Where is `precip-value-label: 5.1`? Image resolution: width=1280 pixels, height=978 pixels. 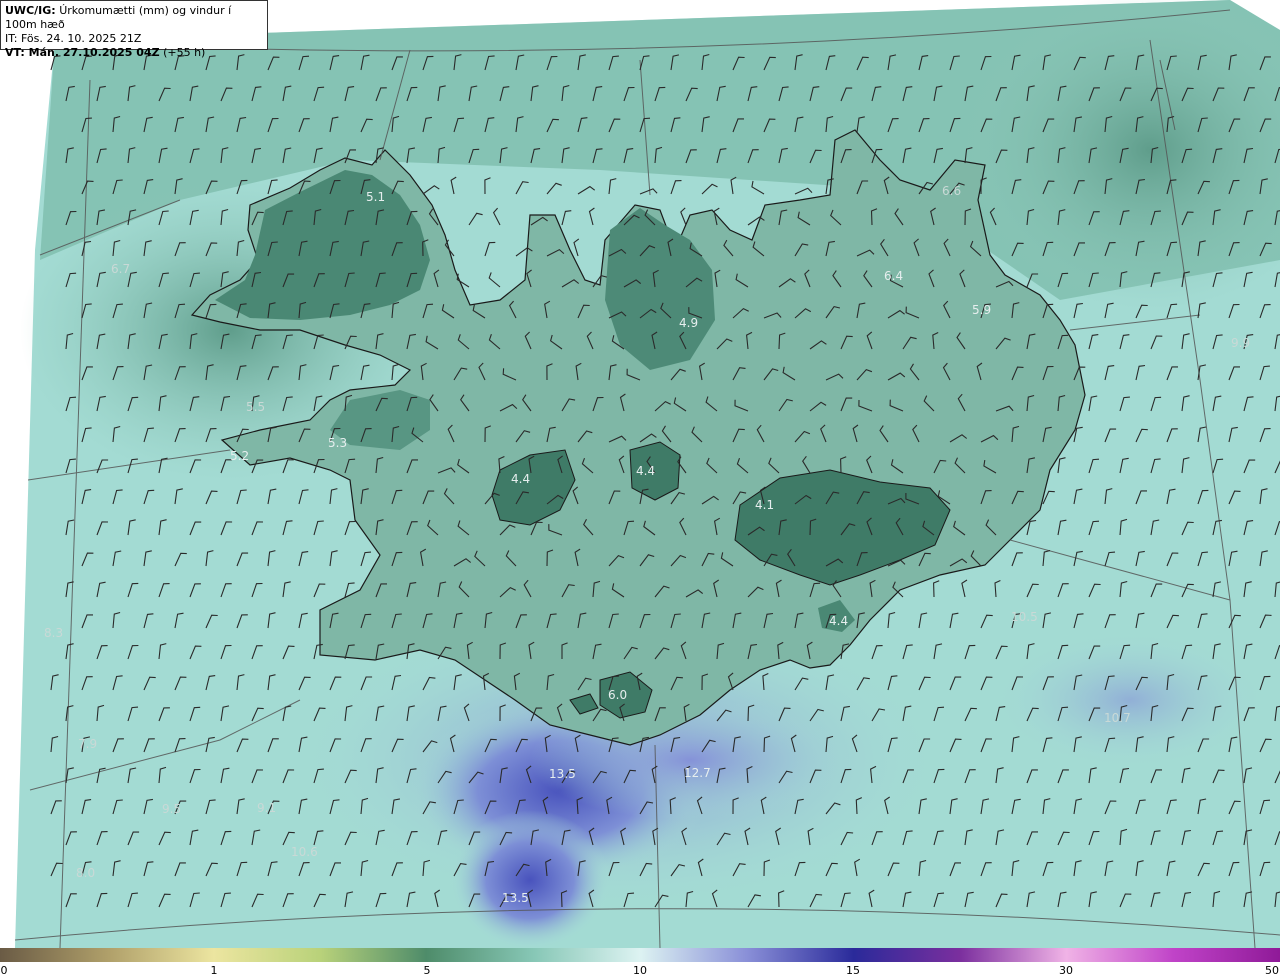 precip-value-label: 5.1 is located at coordinates (376, 197).